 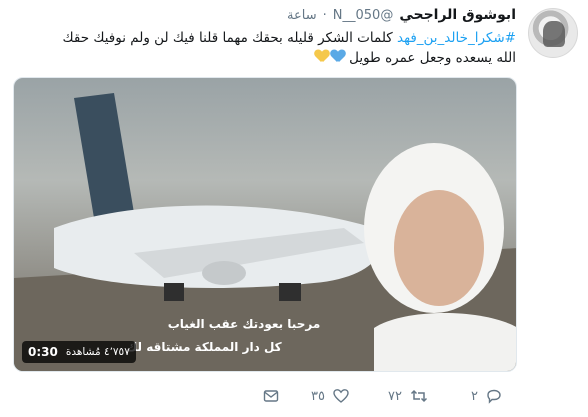 What do you see at coordinates (439, 248) in the screenshot?
I see `face` at bounding box center [439, 248].